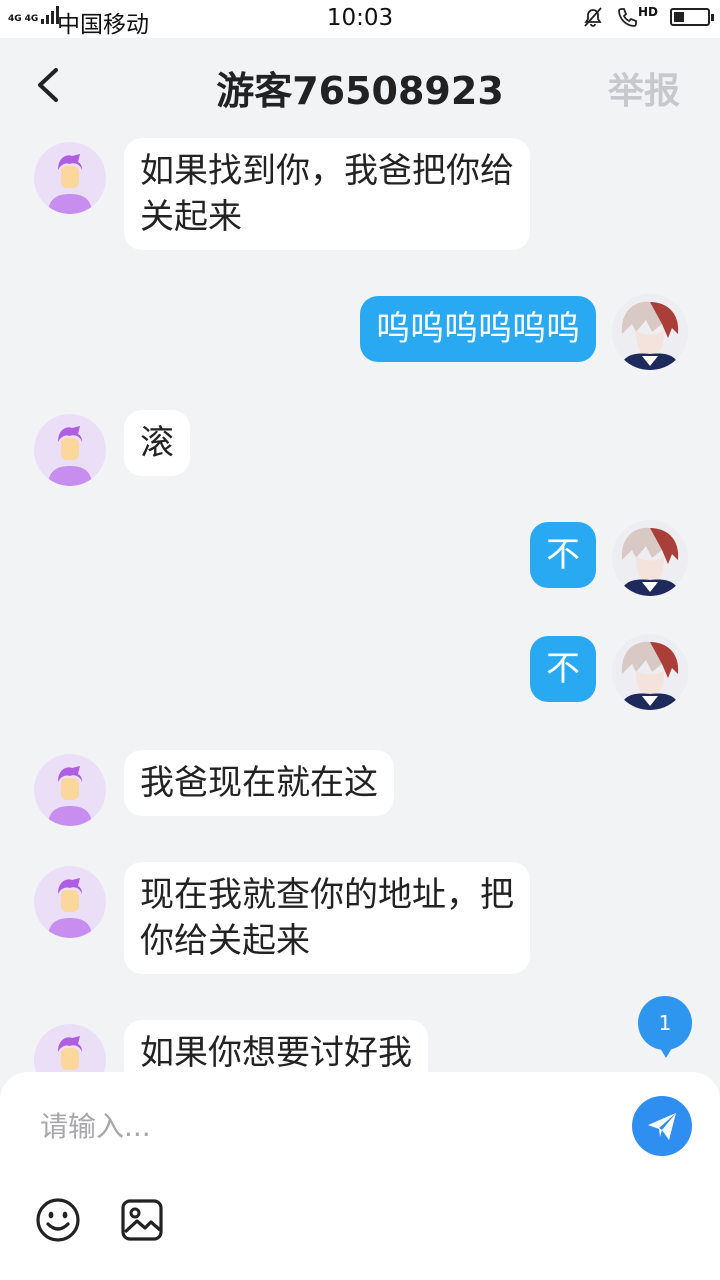 This screenshot has height=1280, width=720. Describe the element at coordinates (320, 1126) in the screenshot. I see `message-input` at that location.